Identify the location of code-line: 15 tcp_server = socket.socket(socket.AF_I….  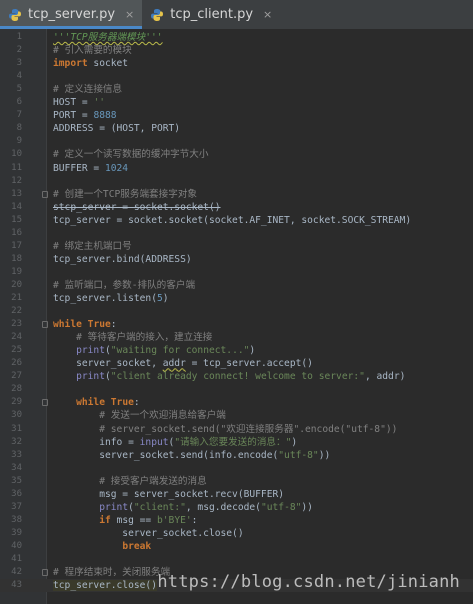
(236, 220).